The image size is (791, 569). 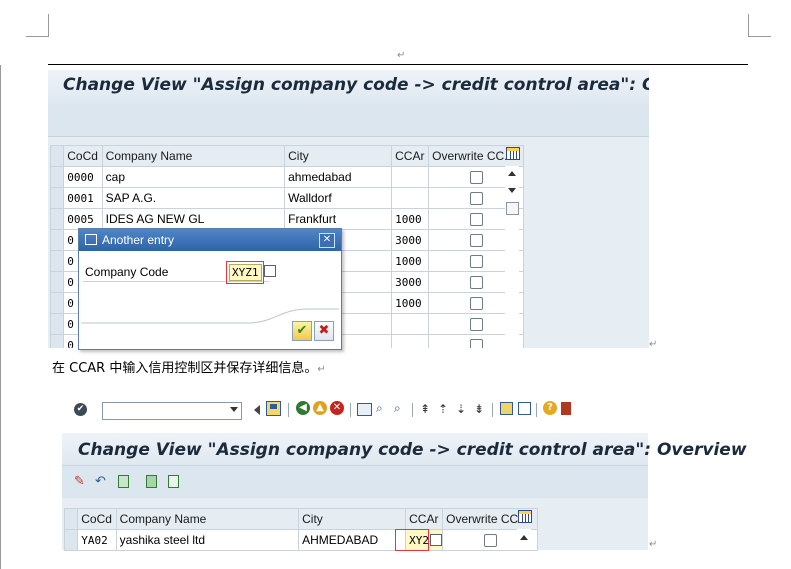 I want to click on company-code-input: XYZ1, so click(x=245, y=272).